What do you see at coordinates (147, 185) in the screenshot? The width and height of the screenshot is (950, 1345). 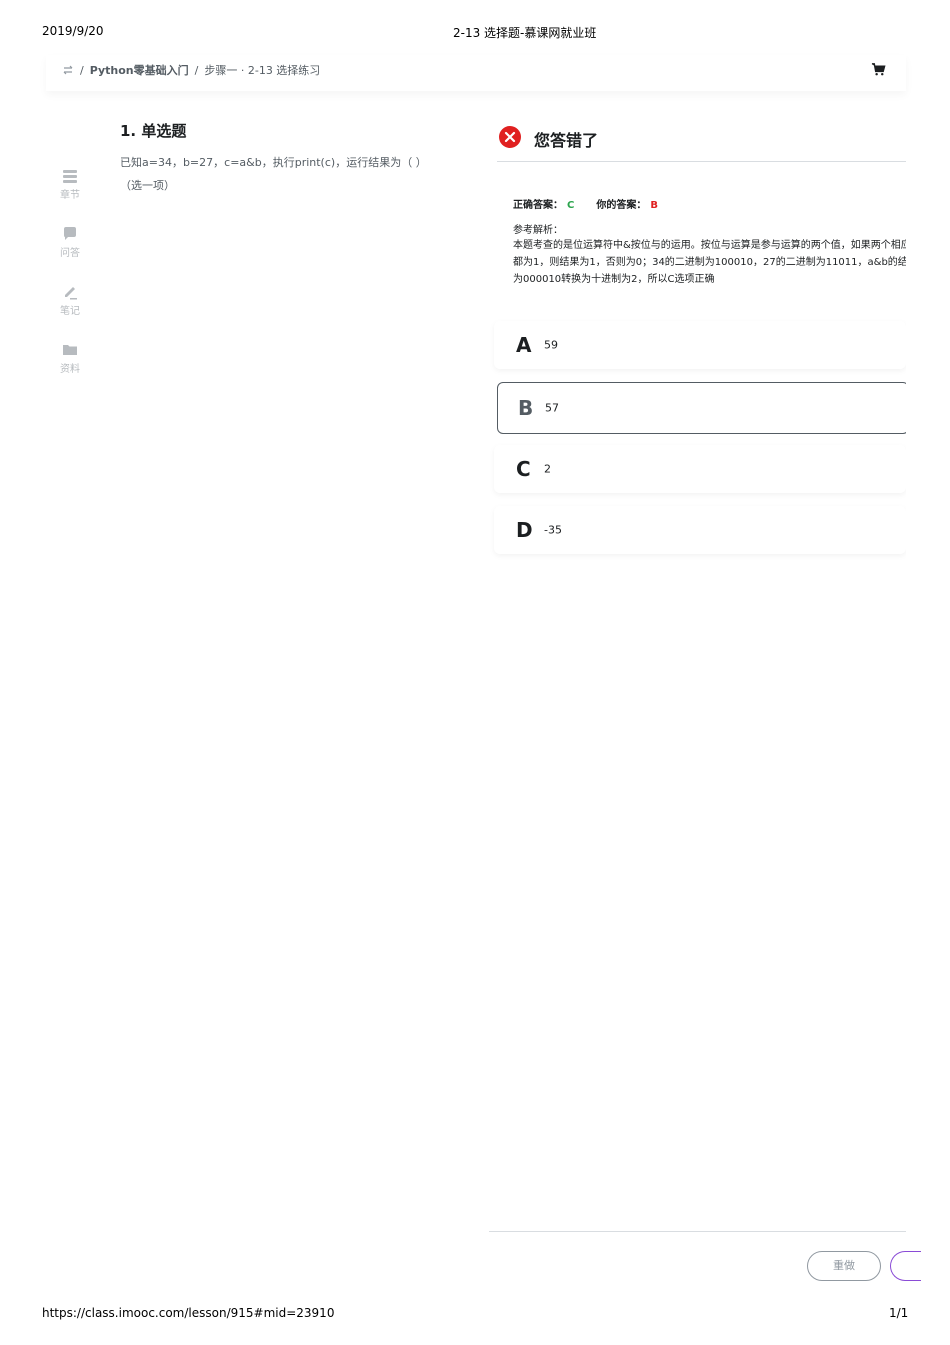 I see `question-hint: （选一项）` at bounding box center [147, 185].